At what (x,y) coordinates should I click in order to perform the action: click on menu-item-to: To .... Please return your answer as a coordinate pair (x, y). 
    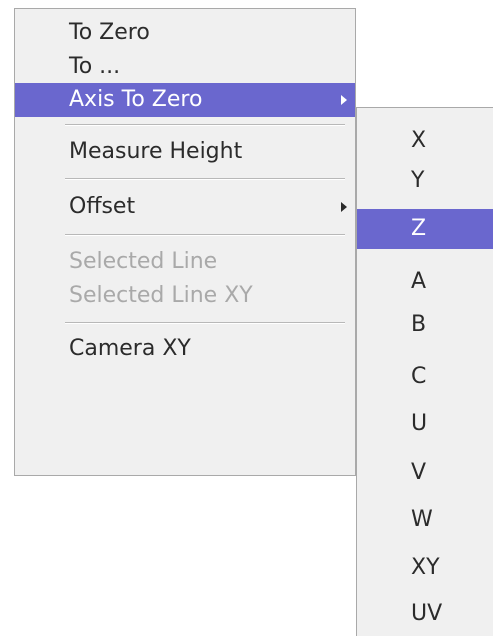
    Looking at the image, I should click on (185, 67).